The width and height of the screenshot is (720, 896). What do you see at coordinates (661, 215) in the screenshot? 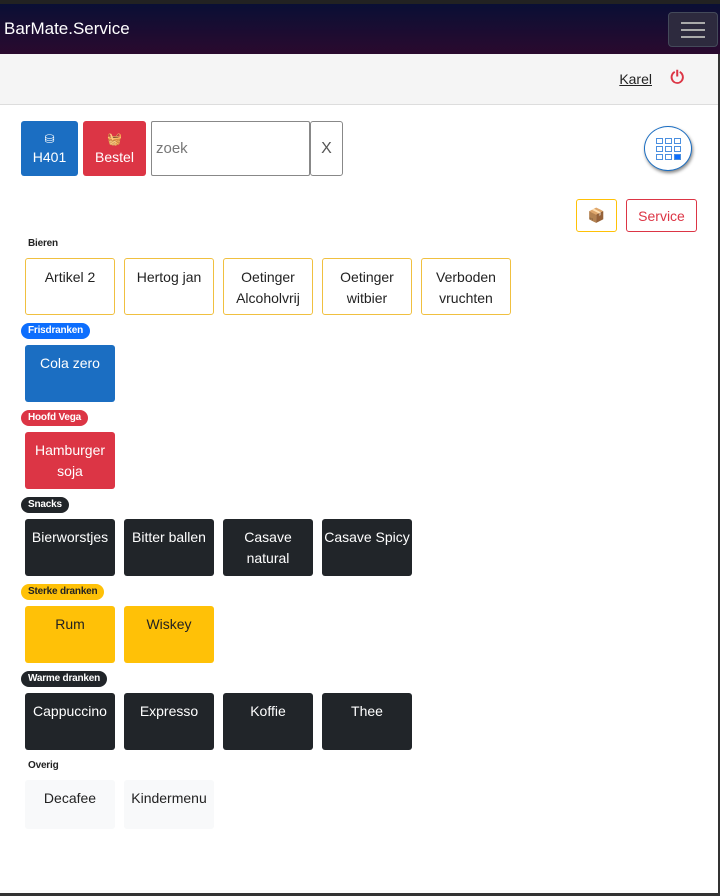
I see `service-button: Service` at bounding box center [661, 215].